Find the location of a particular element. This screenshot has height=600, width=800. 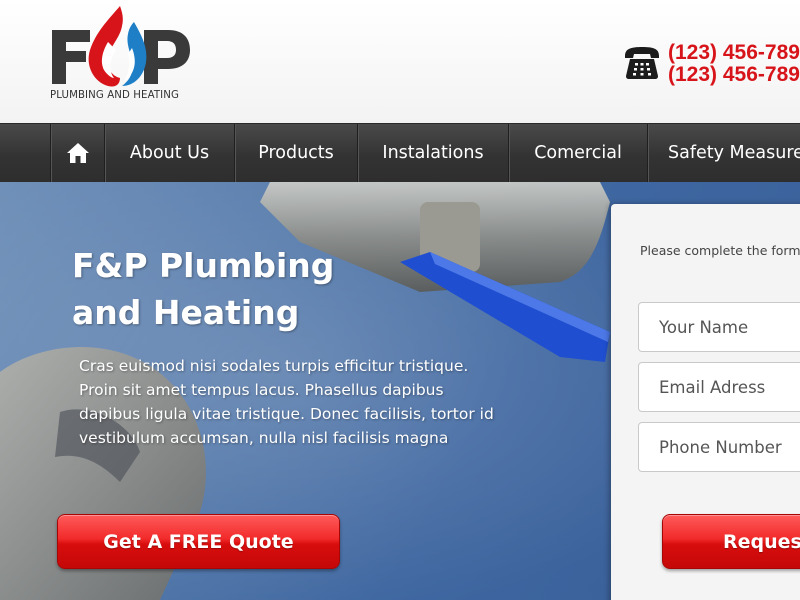

form-instructions: Please complete the form b is located at coordinates (720, 250).